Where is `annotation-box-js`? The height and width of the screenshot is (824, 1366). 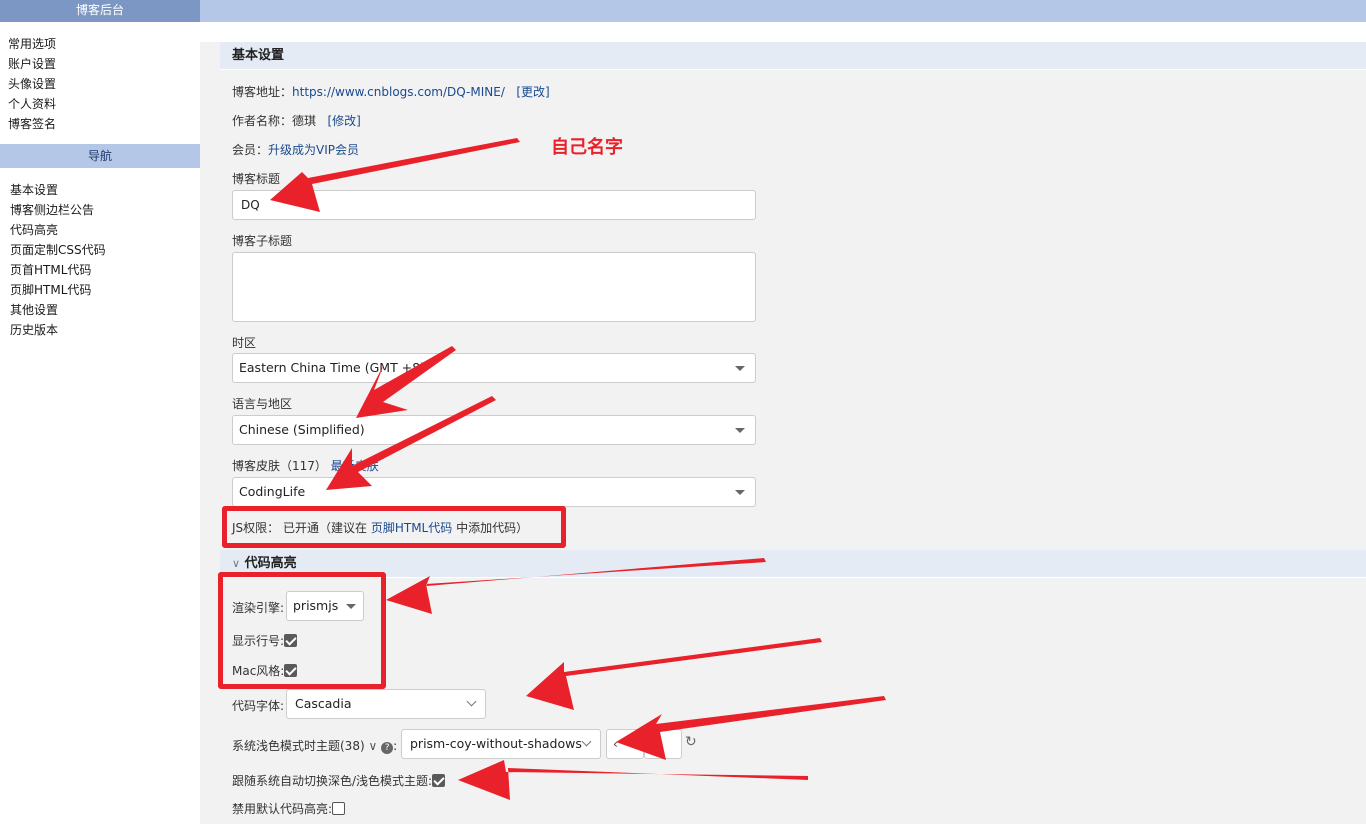
annotation-box-js is located at coordinates (394, 527).